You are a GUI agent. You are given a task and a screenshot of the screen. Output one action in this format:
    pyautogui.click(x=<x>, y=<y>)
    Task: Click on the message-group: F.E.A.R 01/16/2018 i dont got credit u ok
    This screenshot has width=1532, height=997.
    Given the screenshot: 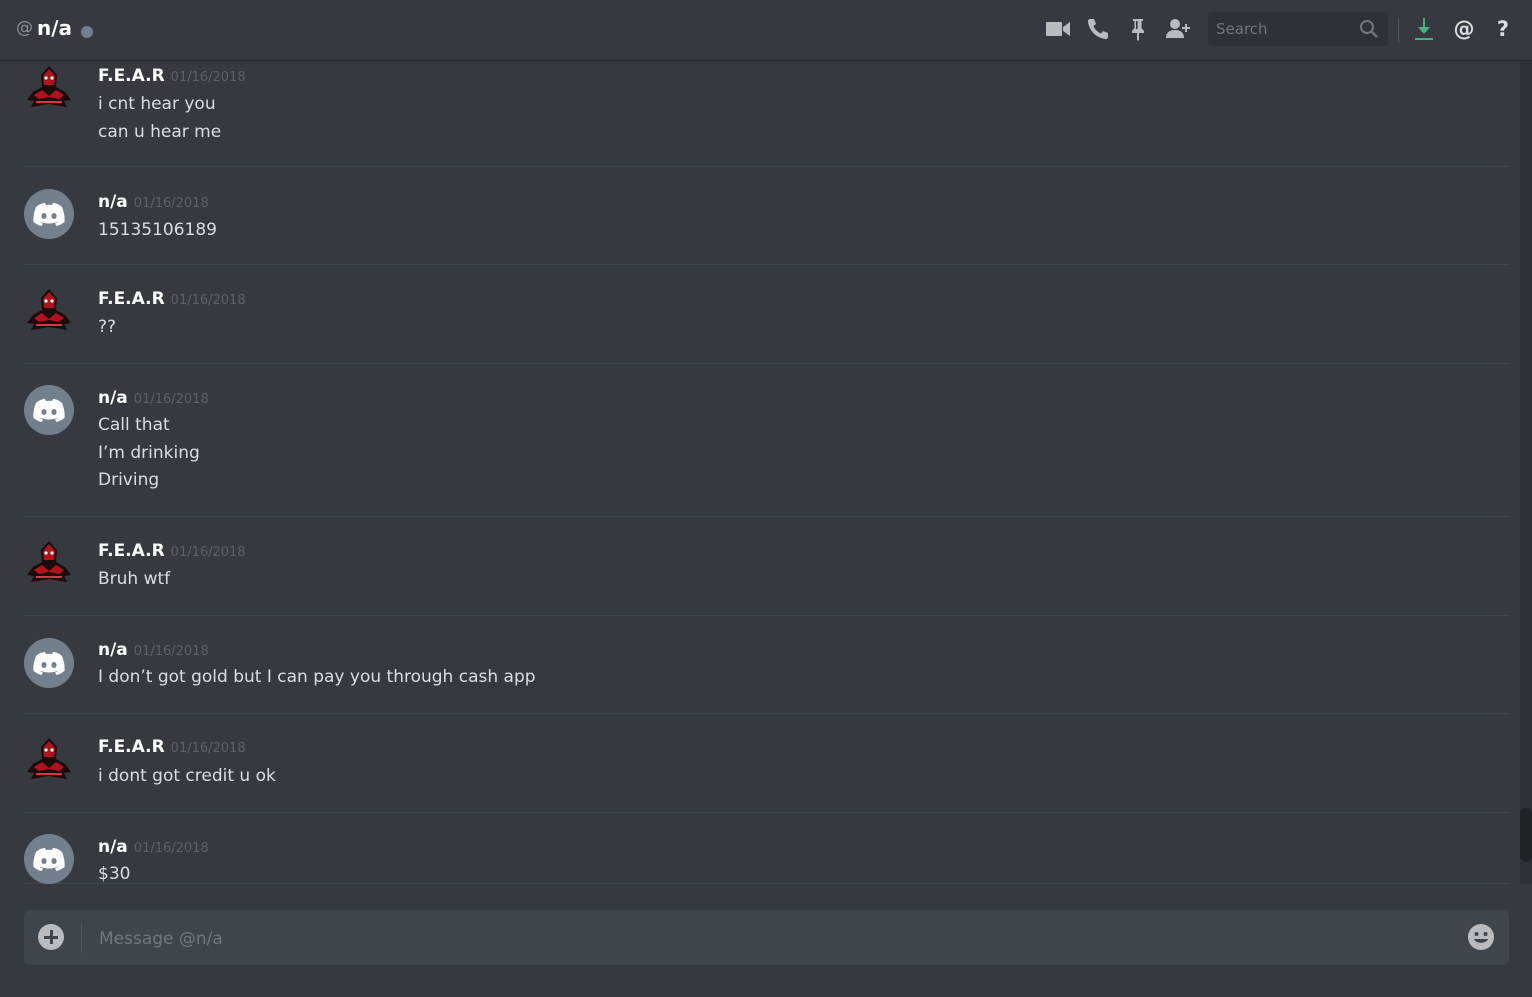 What is the action you would take?
    pyautogui.click(x=766, y=763)
    